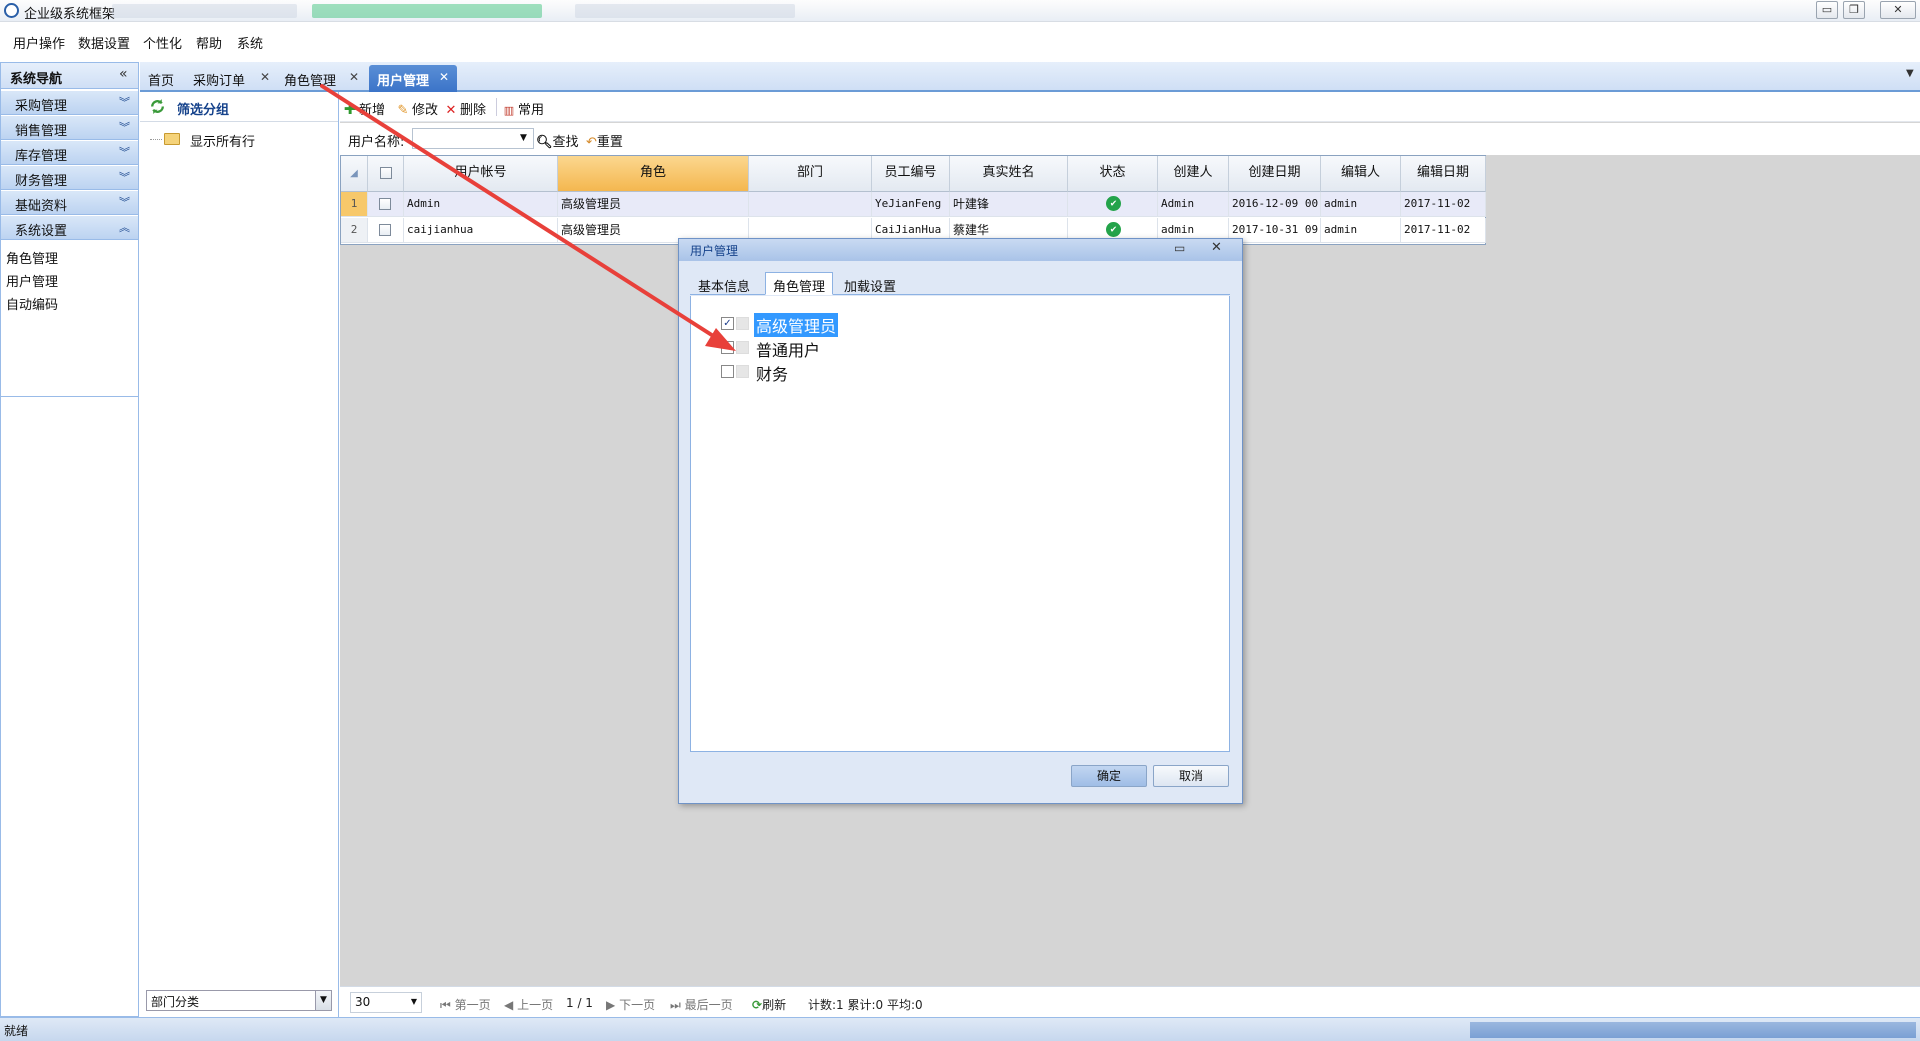 Image resolution: width=1920 pixels, height=1041 pixels. What do you see at coordinates (1898, 10) in the screenshot?
I see `close-window-button: ✕` at bounding box center [1898, 10].